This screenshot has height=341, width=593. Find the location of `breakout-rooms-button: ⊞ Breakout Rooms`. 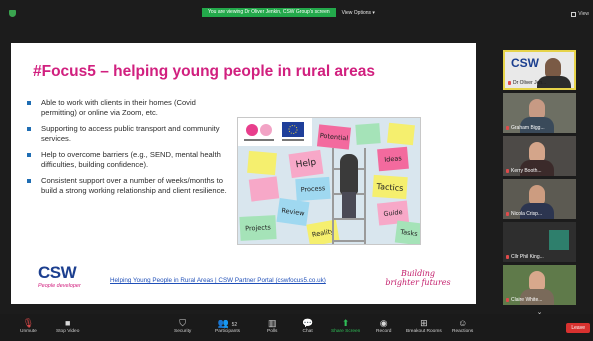

breakout-rooms-button: ⊞ Breakout Rooms is located at coordinates (424, 325).